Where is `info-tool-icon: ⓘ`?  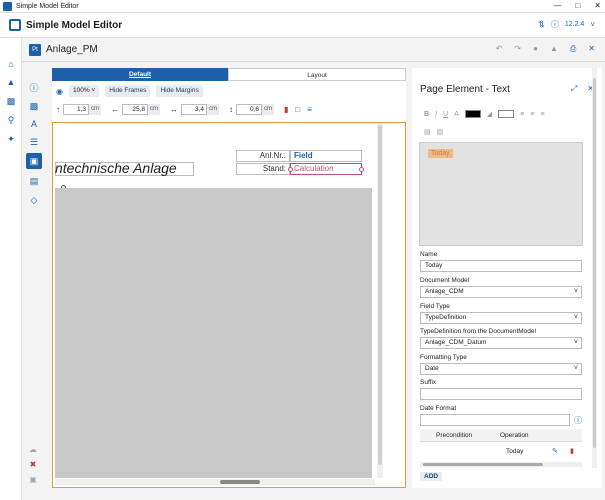
info-tool-icon: ⓘ is located at coordinates (34, 88).